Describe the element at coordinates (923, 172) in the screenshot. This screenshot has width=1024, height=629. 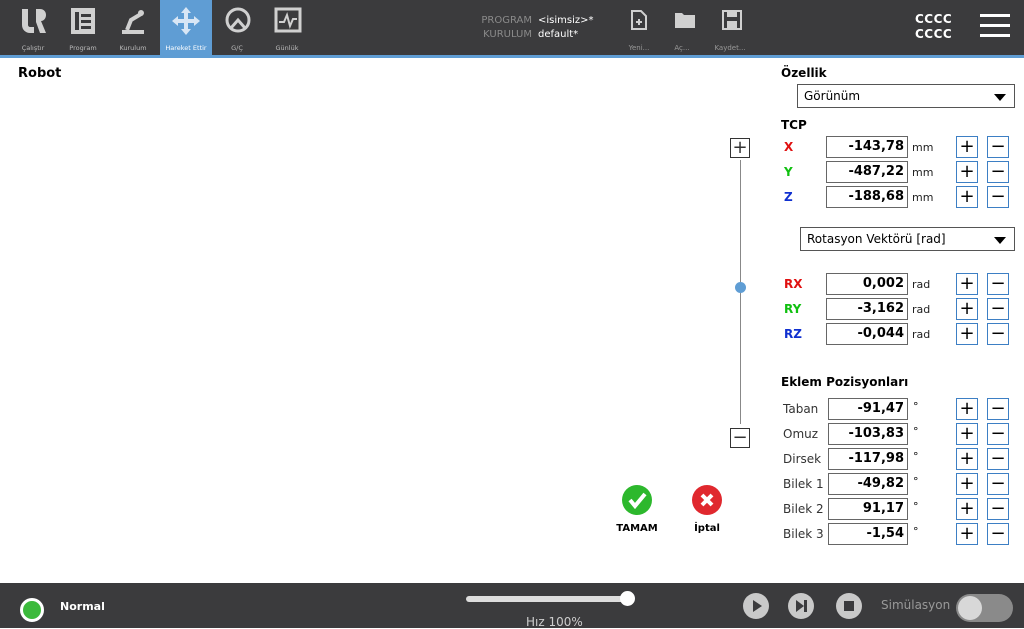
I see `tcp-y-unit: mm` at that location.